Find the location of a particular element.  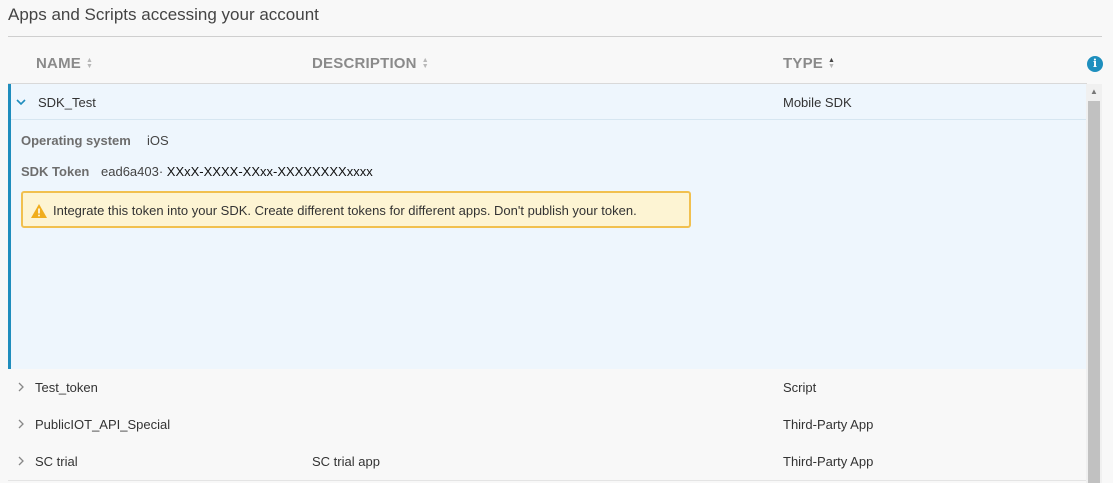

column-header-description: DESCRIPTION ▲ ▼ is located at coordinates (370, 63).